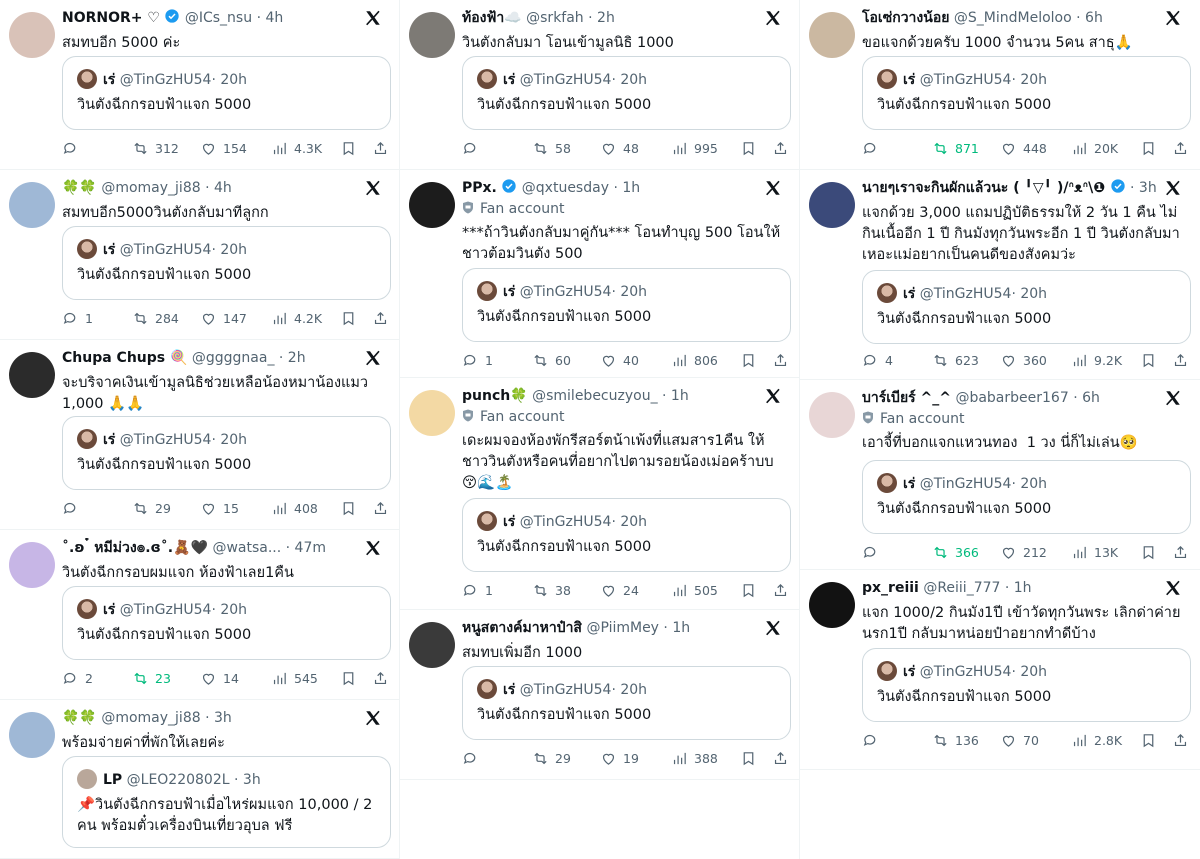  What do you see at coordinates (111, 18) in the screenshot?
I see `display-name: NORNOR+ ♡` at bounding box center [111, 18].